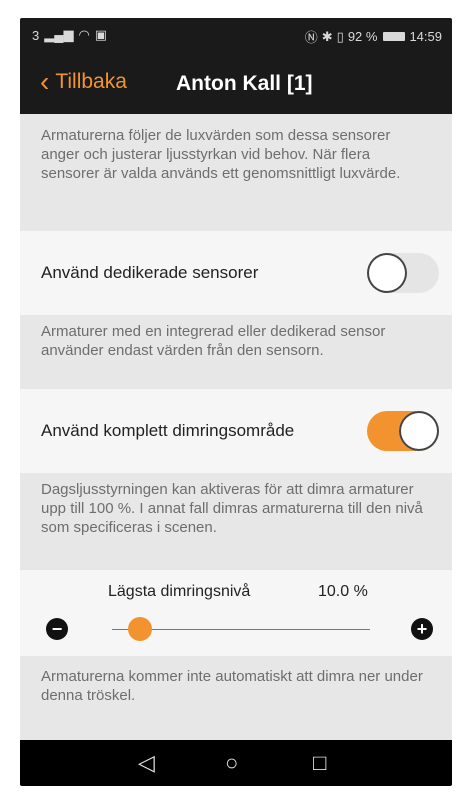  Describe the element at coordinates (327, 36) in the screenshot. I see `bluetooth-icon: ✱` at that location.